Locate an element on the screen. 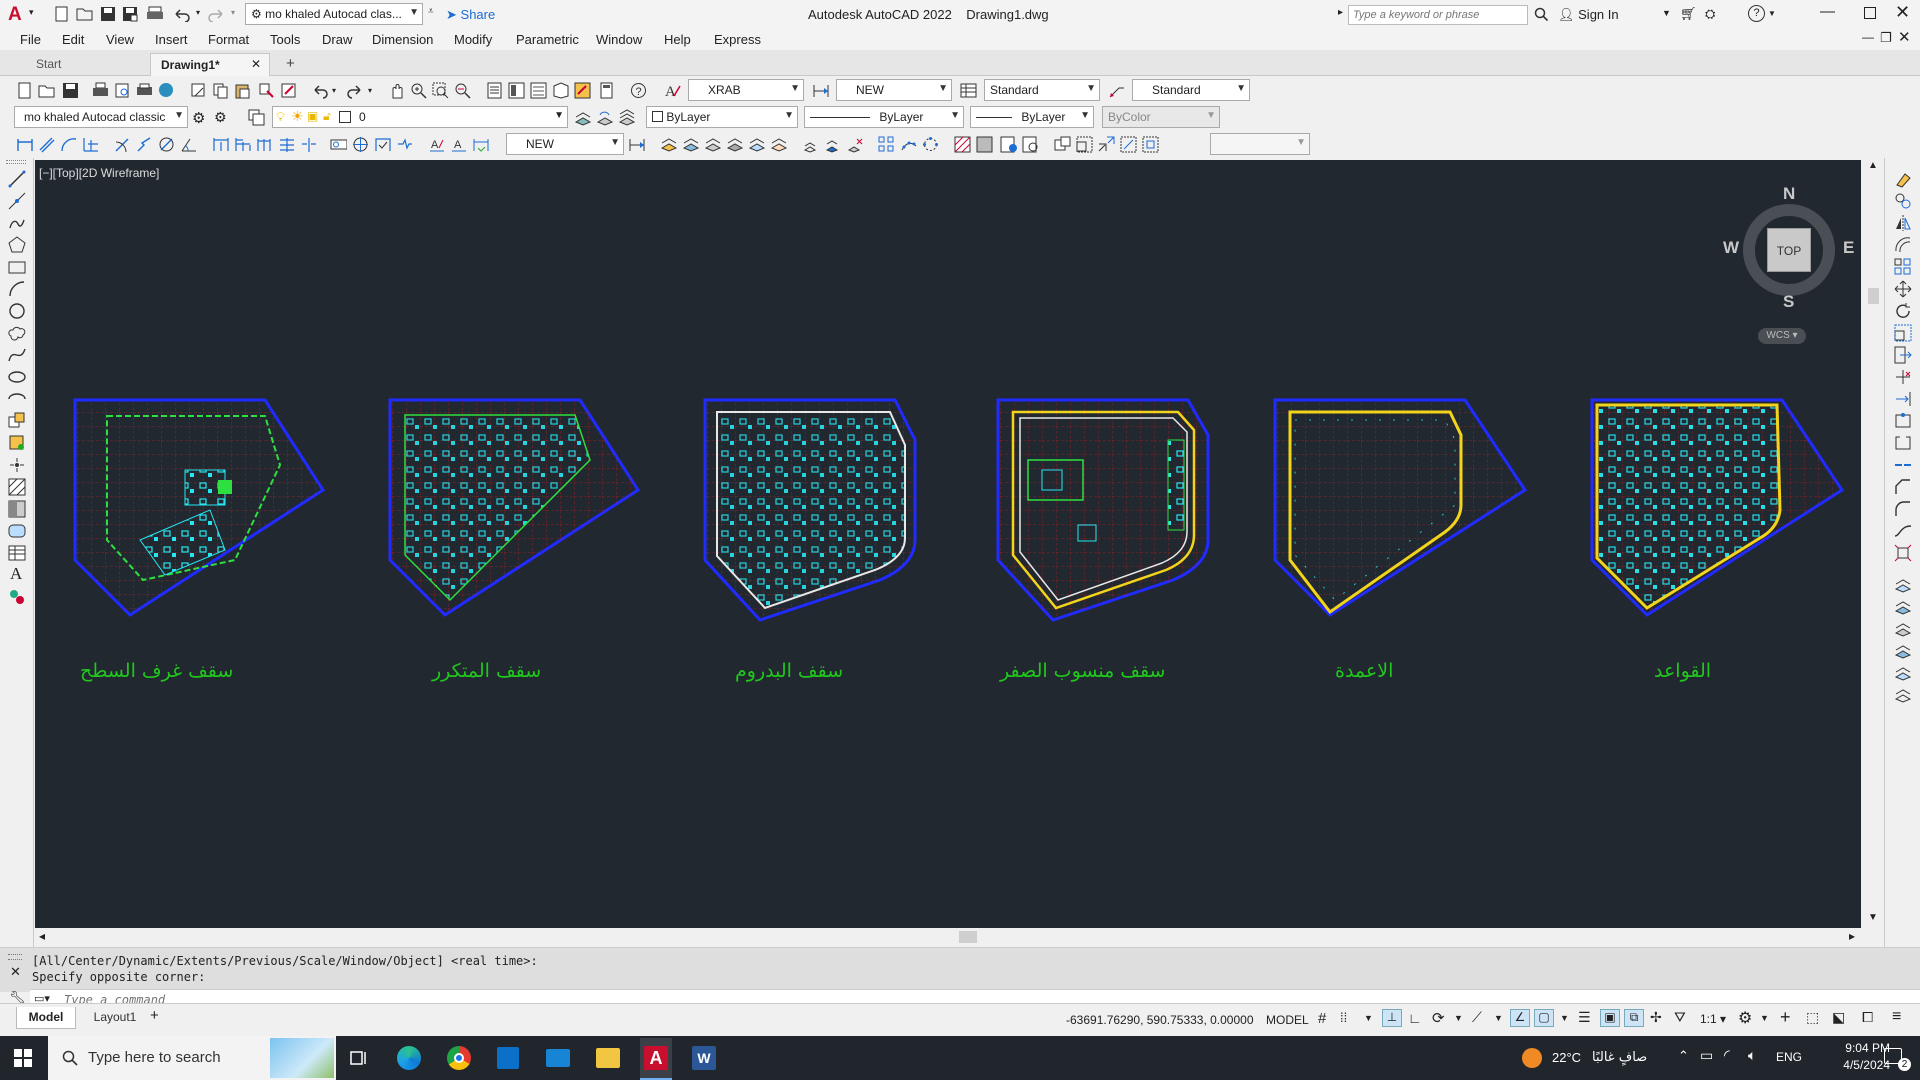  hardware-accel-icon: ⬕ is located at coordinates (1838, 1017).